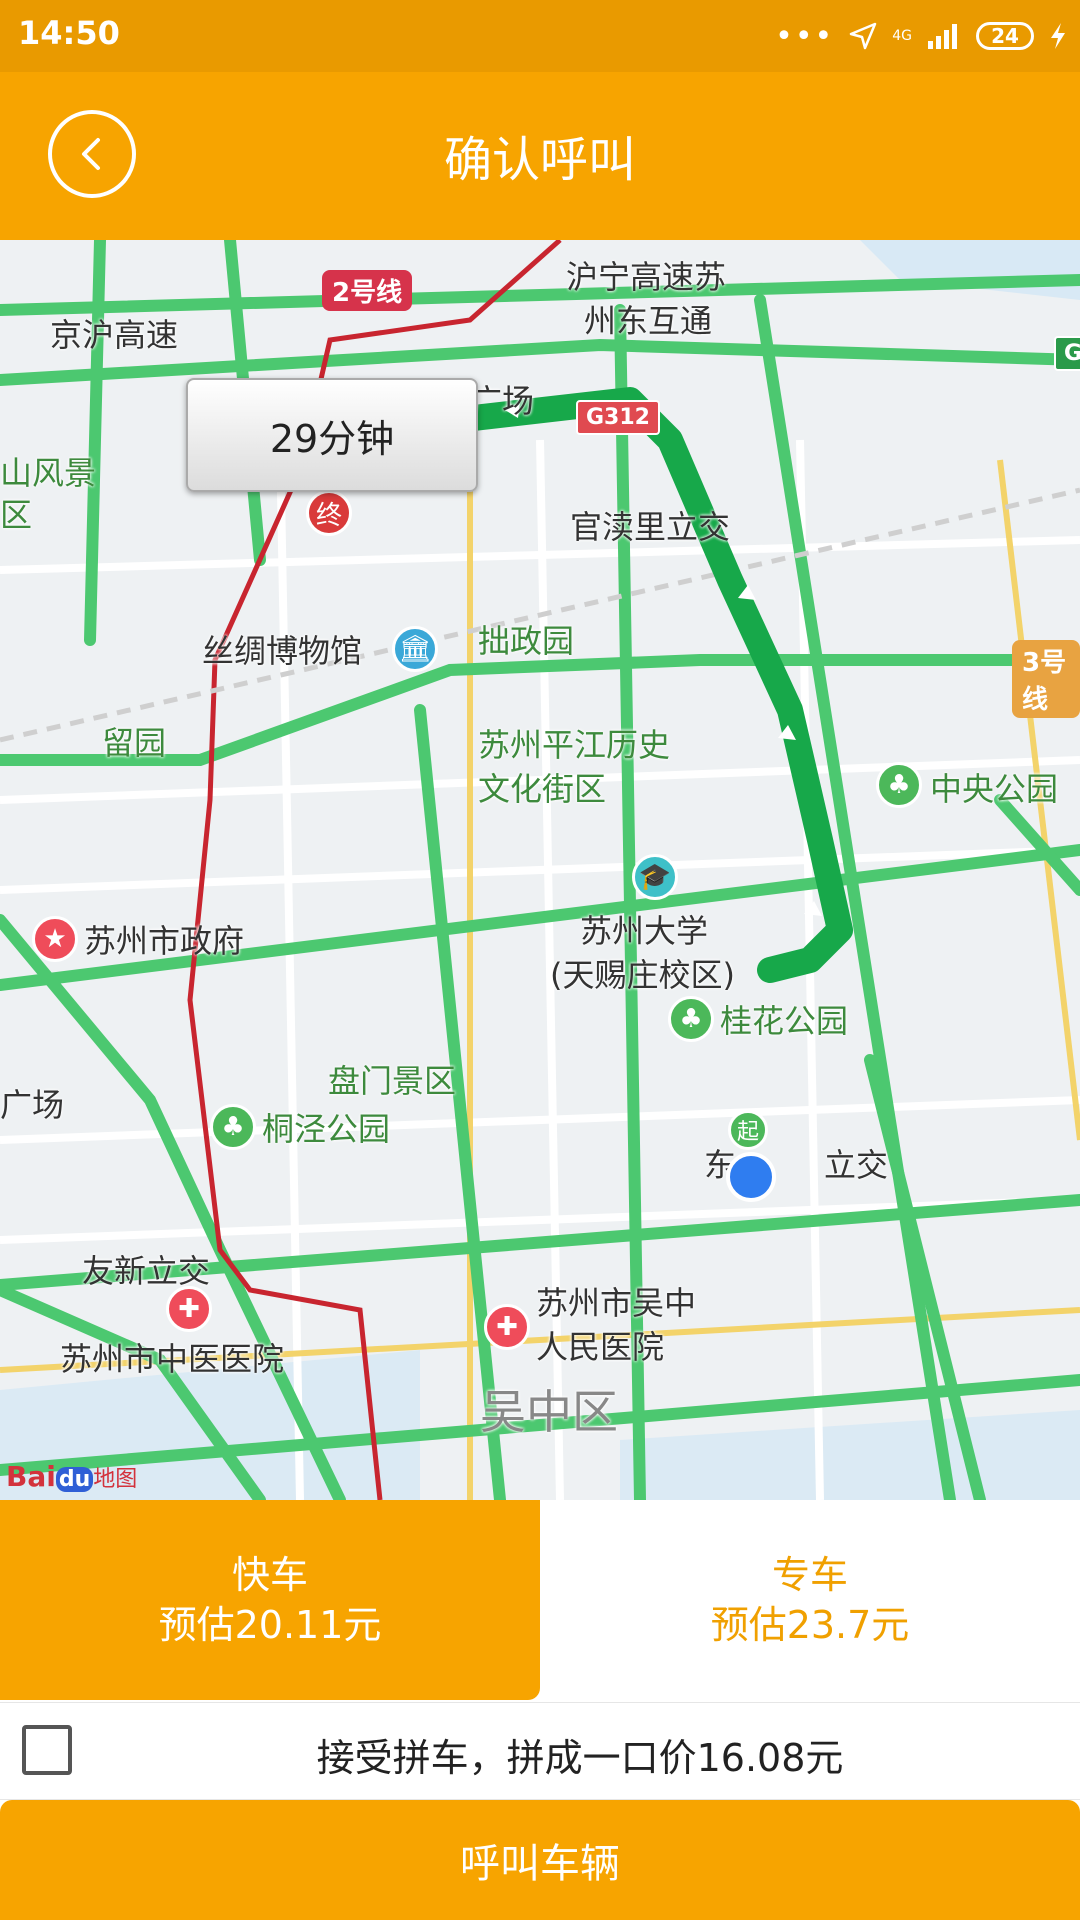 This screenshot has width=1080, height=1920. What do you see at coordinates (328, 515) in the screenshot?
I see `end-marker-text: 终` at bounding box center [328, 515].